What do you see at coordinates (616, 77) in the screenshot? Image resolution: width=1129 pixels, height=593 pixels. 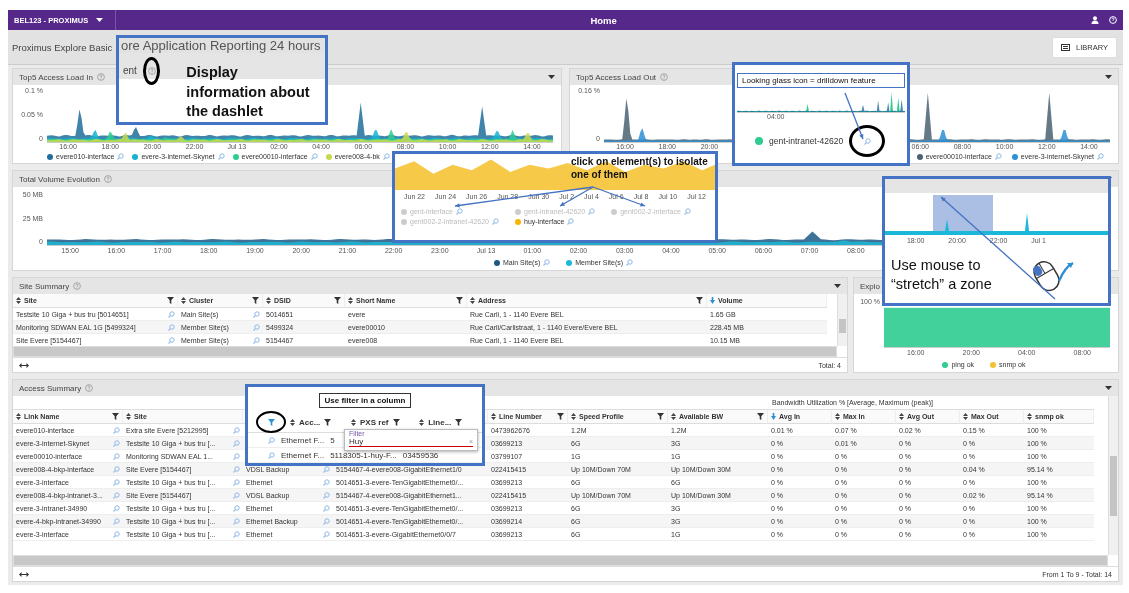 I see `panel-title: Top5 Access Load Out` at bounding box center [616, 77].